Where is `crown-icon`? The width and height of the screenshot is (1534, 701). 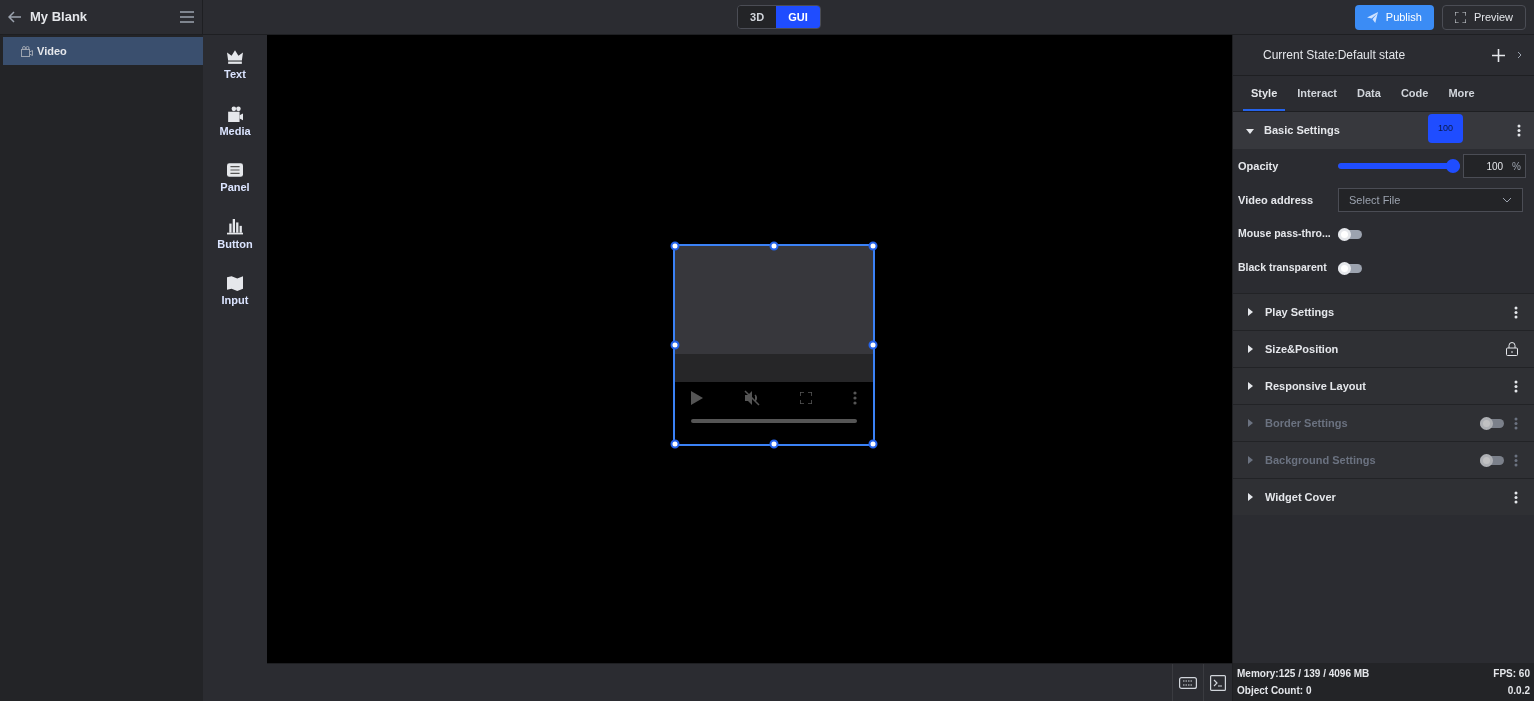
crown-icon is located at coordinates (235, 57).